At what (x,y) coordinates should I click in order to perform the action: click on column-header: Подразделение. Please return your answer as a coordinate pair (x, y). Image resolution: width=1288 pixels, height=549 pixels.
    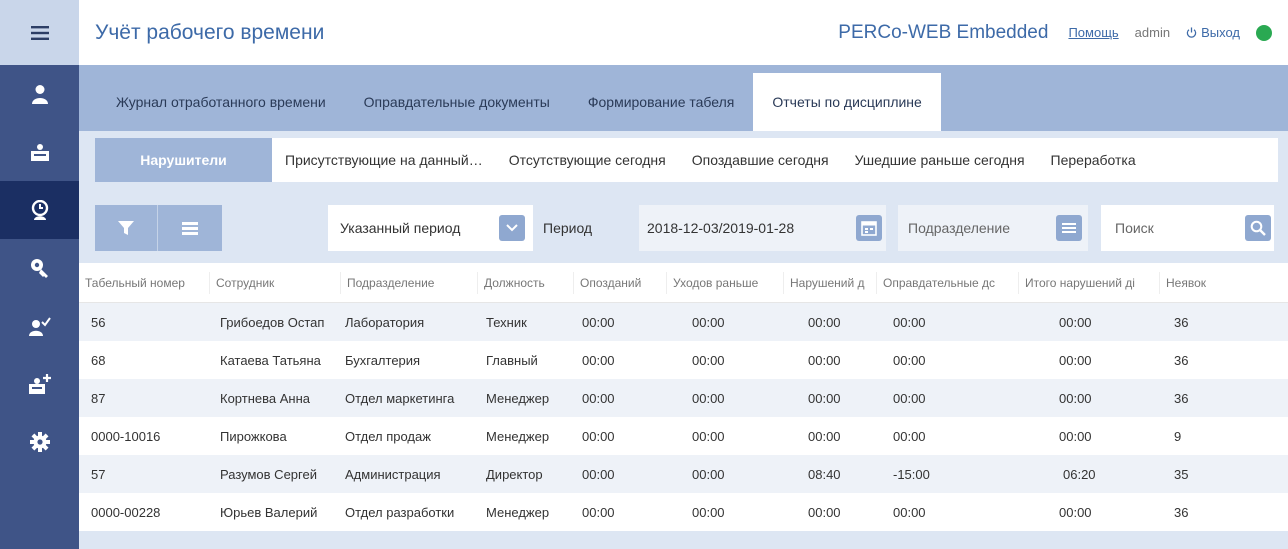
    Looking at the image, I should click on (409, 282).